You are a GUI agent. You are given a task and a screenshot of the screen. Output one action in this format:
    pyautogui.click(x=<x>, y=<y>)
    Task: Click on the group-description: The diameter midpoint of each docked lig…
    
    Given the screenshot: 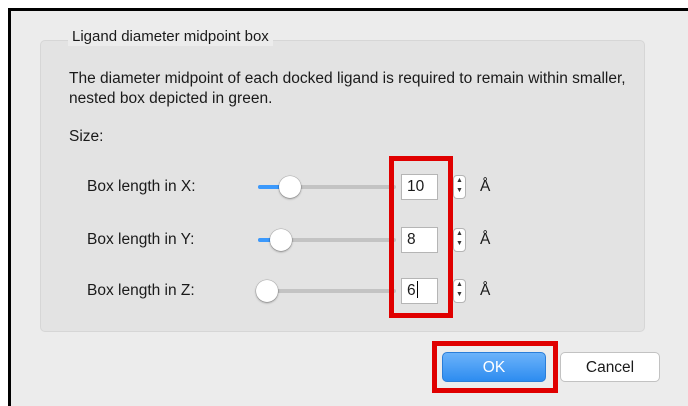 What is the action you would take?
    pyautogui.click(x=347, y=88)
    